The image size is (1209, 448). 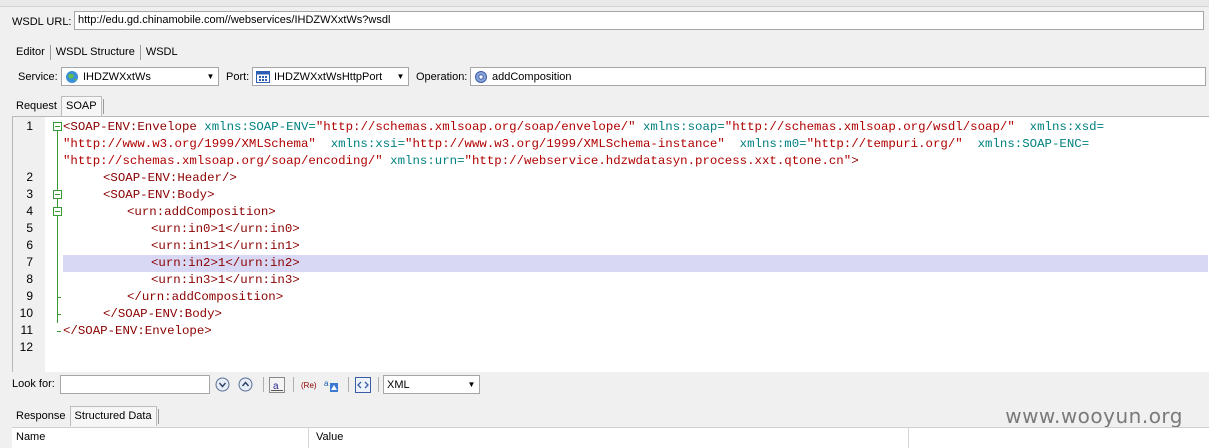 What do you see at coordinates (330, 384) in the screenshot?
I see `highlight-all-icon: a` at bounding box center [330, 384].